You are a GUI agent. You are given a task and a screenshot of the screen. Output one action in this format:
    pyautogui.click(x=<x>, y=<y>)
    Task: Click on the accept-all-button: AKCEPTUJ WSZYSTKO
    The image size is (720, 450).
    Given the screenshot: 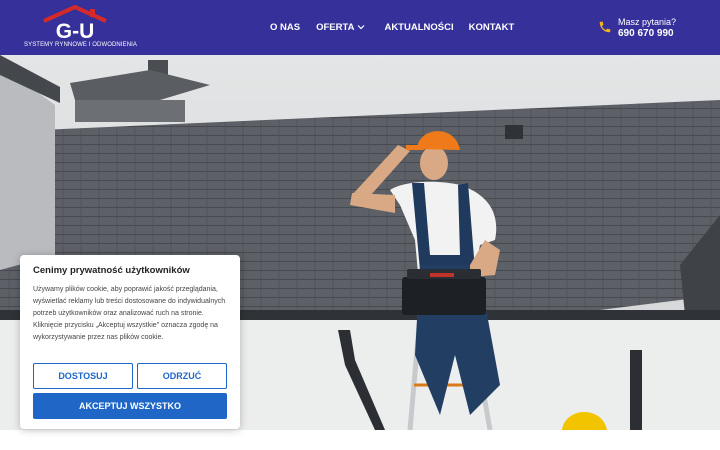 What is the action you would take?
    pyautogui.click(x=130, y=406)
    